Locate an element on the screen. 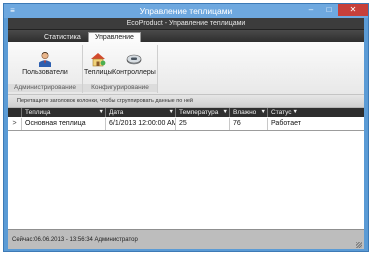 The image size is (372, 256). column-header-greenhouse: Теплица ▼ is located at coordinates (64, 112).